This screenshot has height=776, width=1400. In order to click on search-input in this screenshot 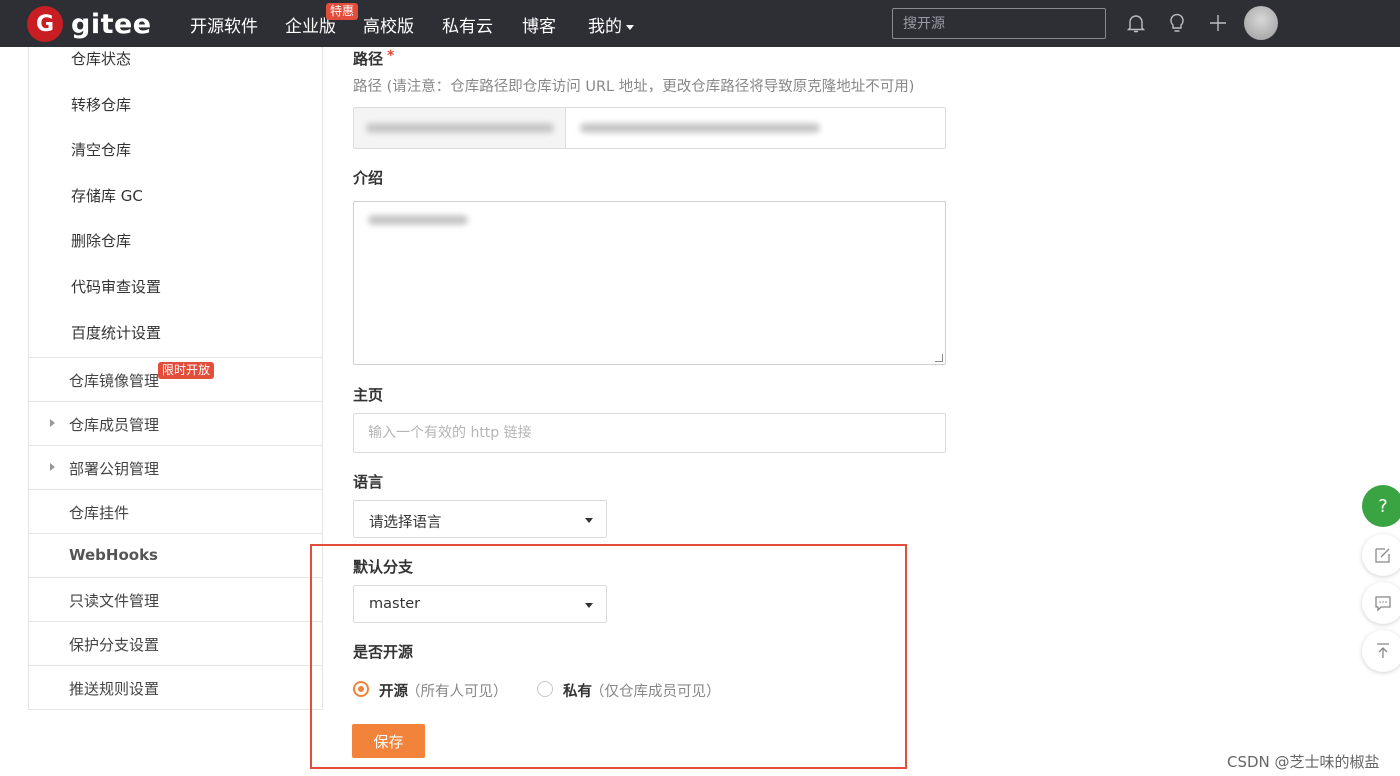, I will do `click(999, 23)`.